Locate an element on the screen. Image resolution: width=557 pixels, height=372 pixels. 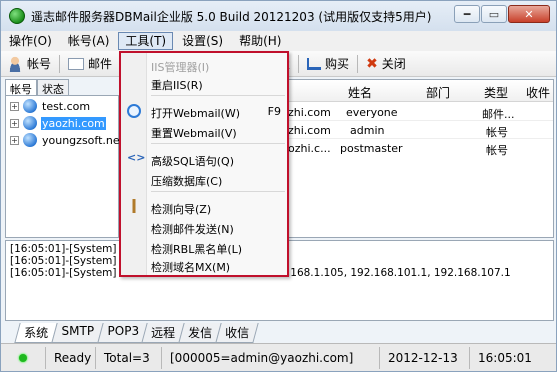
status-record: [000005=admin@yaozhi.com] is located at coordinates (270, 357).